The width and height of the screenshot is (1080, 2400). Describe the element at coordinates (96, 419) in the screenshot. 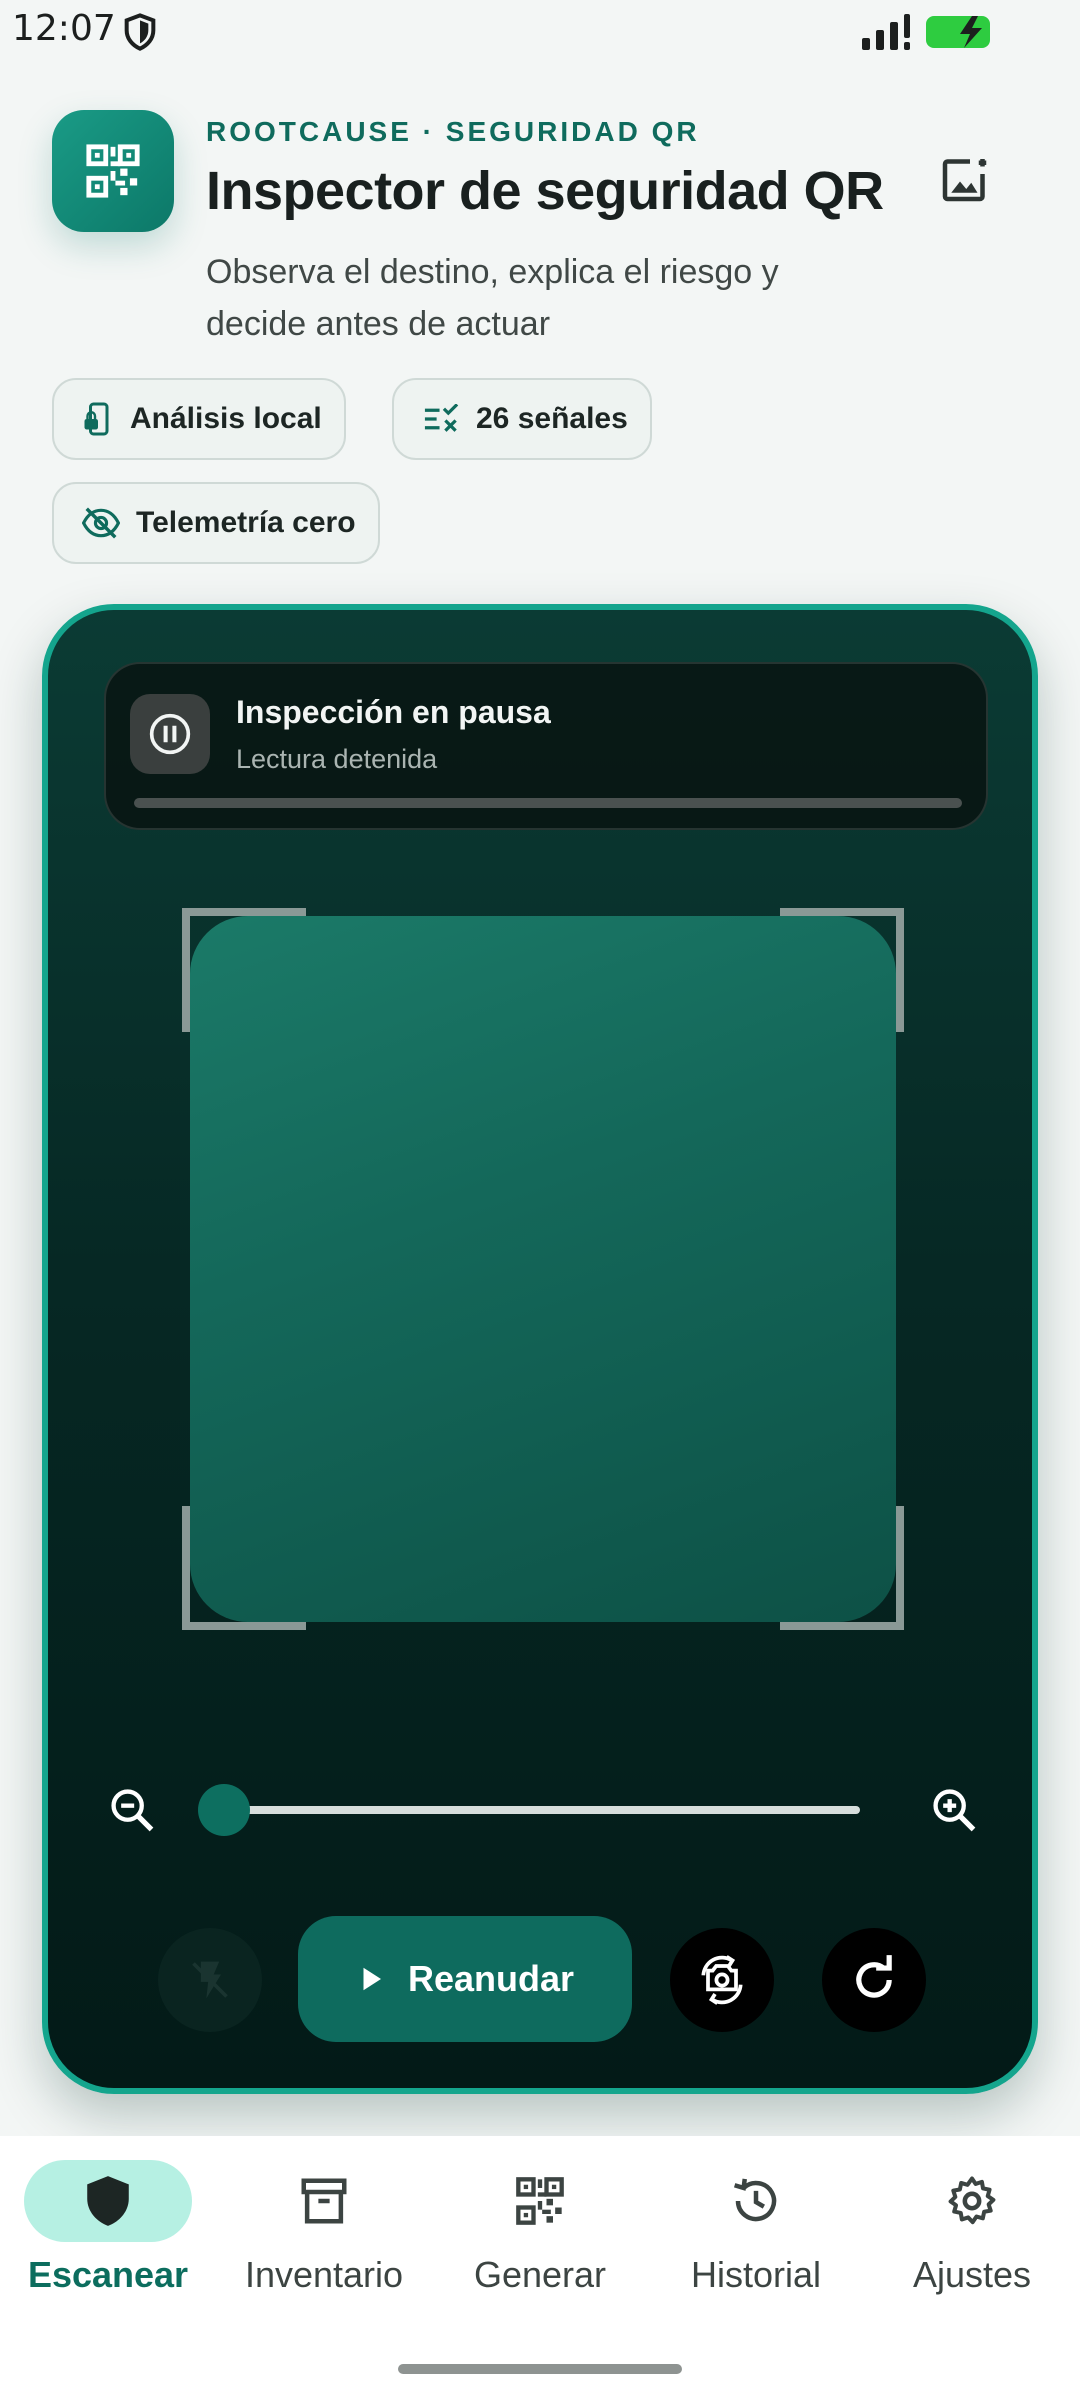

I see `phone-lock-icon` at that location.